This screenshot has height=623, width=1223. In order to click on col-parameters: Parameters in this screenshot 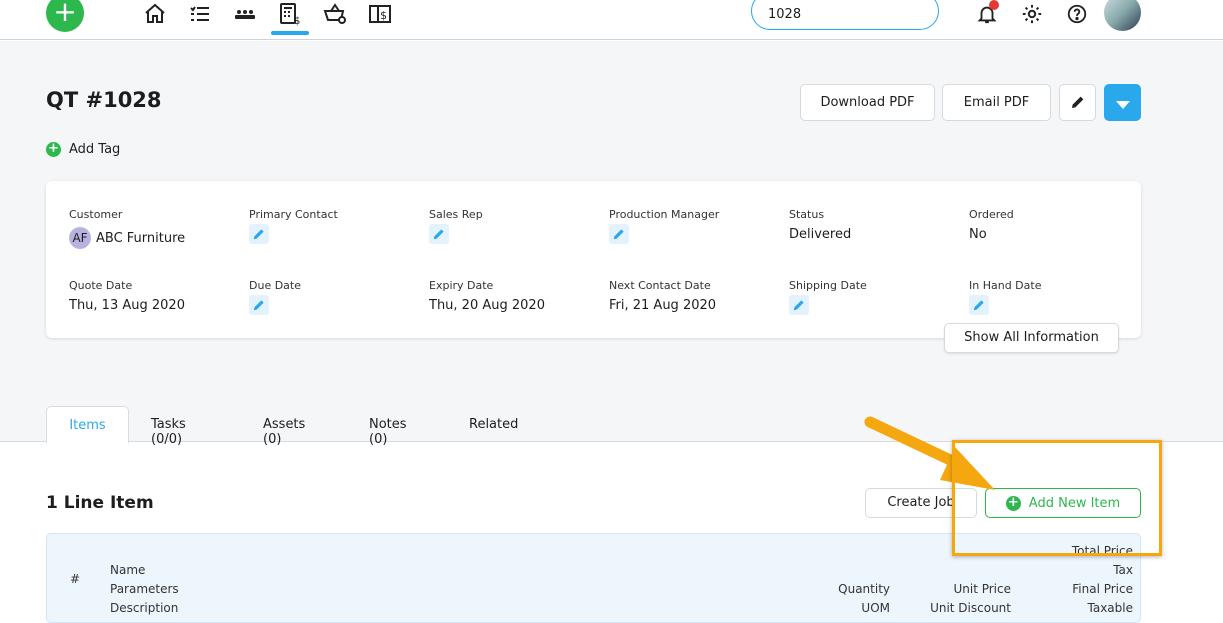, I will do `click(144, 589)`.